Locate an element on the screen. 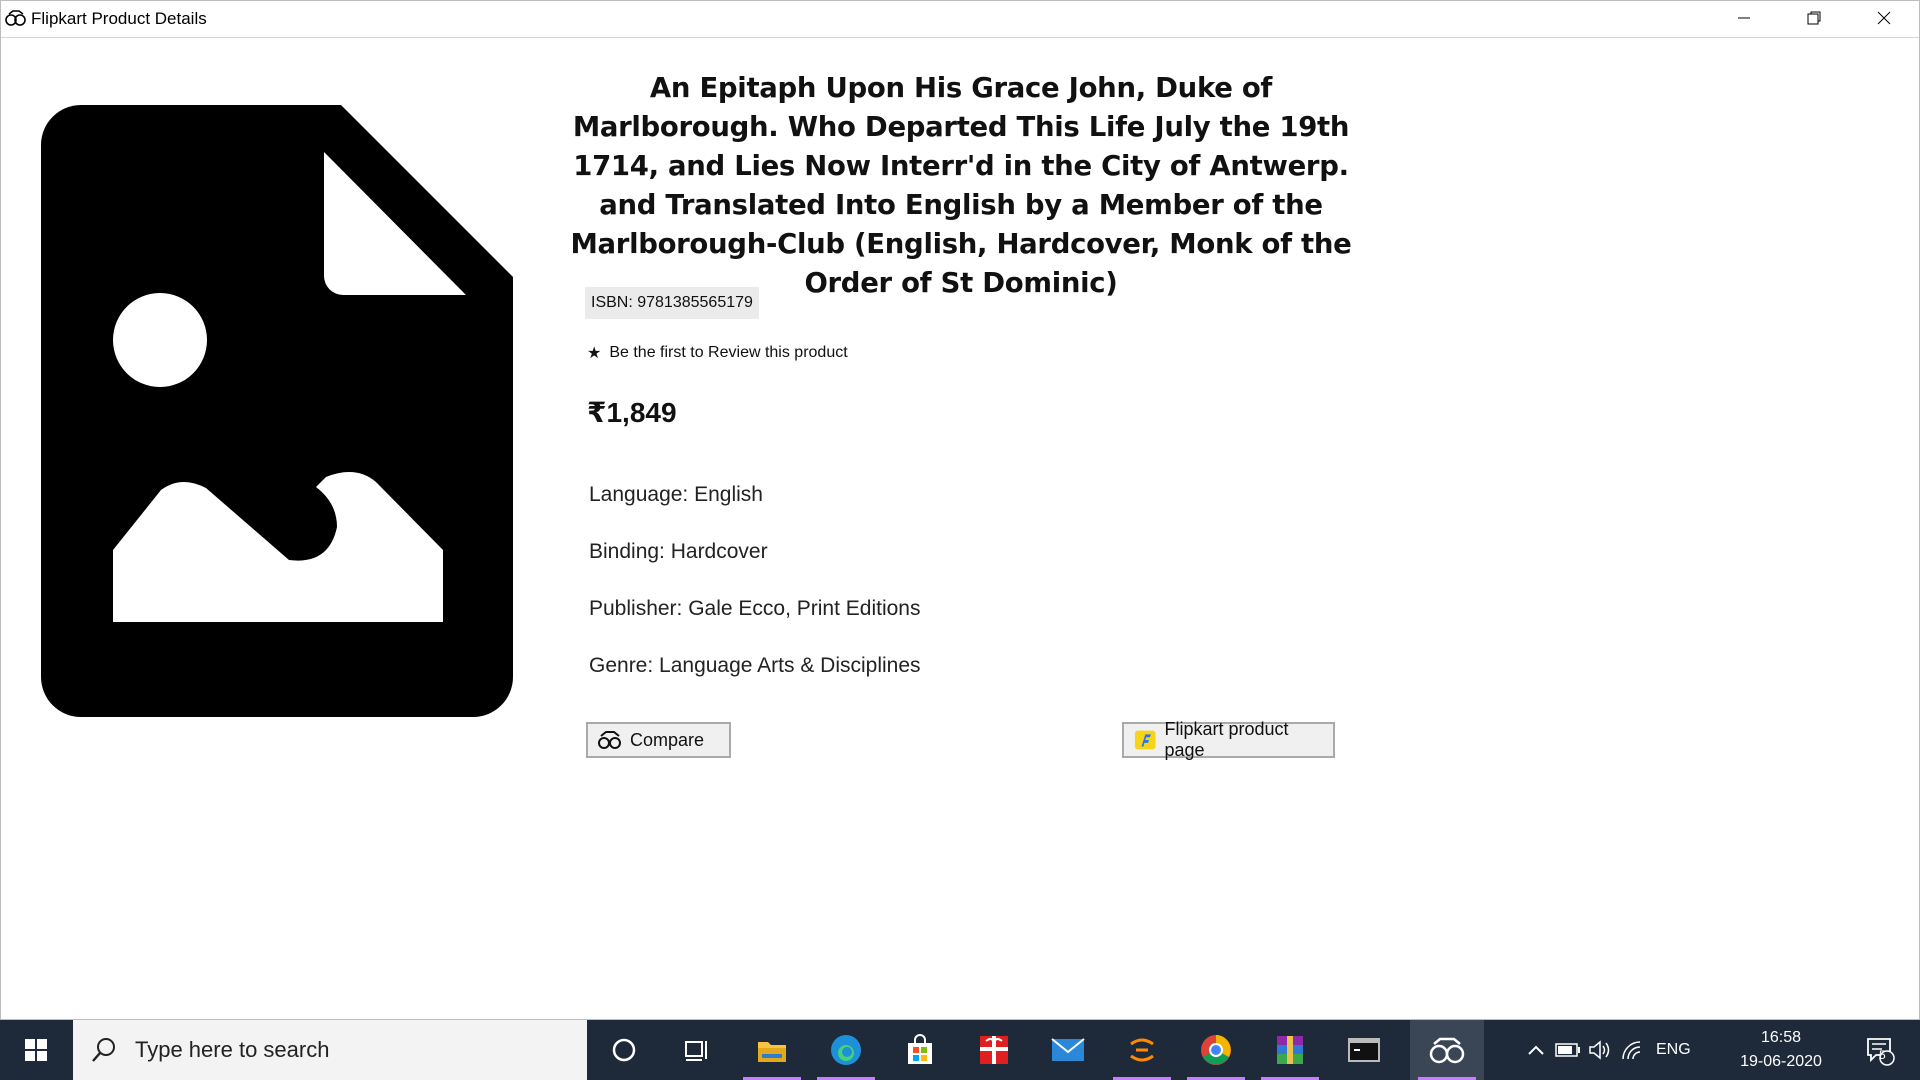 This screenshot has height=1080, width=1920. windows-icon is located at coordinates (36, 1050).